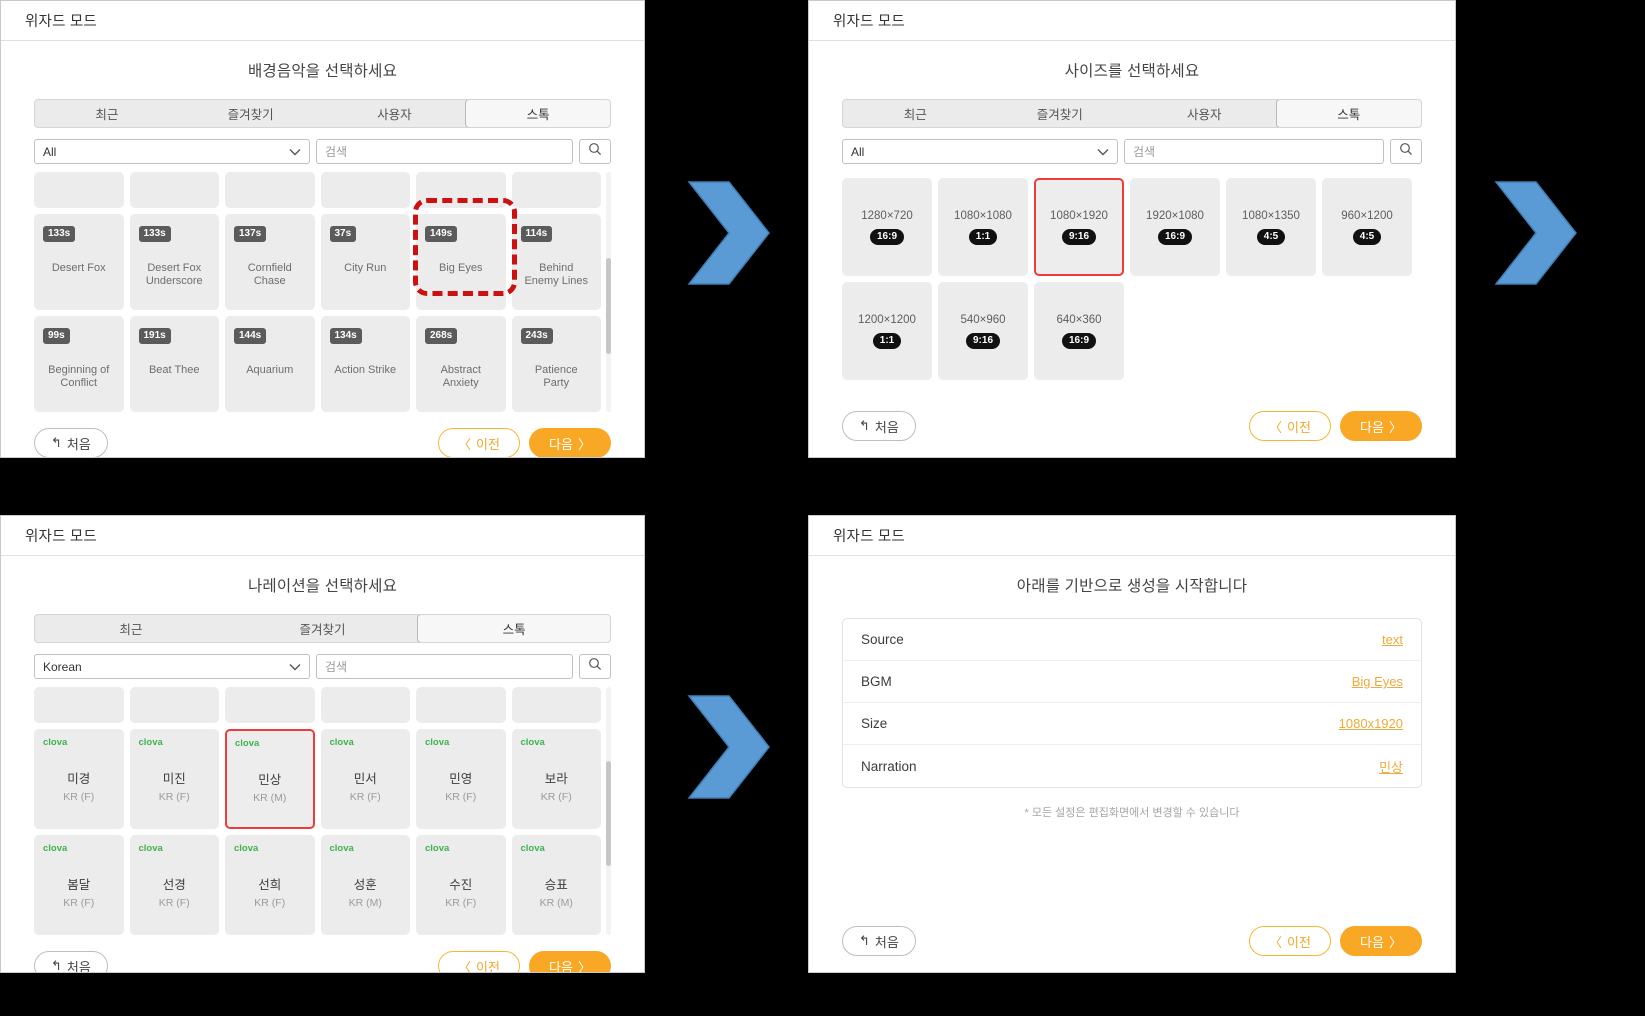 The height and width of the screenshot is (1016, 1645). I want to click on bgm-card: 243s Patience Party, so click(556, 364).